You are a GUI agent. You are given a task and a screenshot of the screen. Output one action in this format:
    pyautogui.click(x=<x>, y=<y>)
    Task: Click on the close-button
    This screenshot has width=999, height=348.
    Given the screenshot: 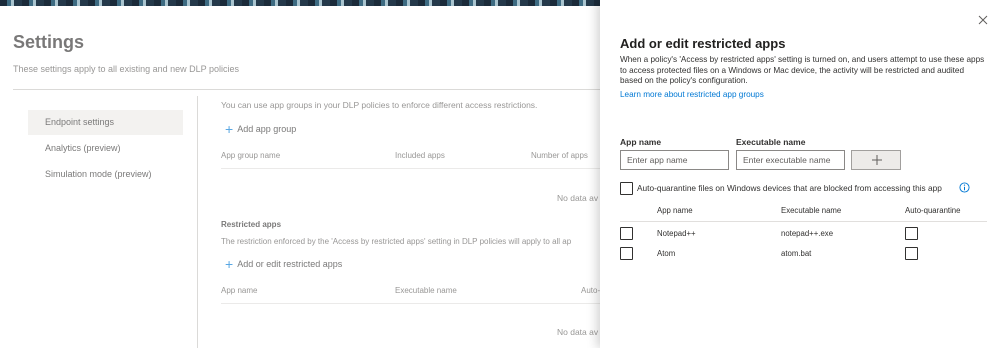 What is the action you would take?
    pyautogui.click(x=983, y=19)
    